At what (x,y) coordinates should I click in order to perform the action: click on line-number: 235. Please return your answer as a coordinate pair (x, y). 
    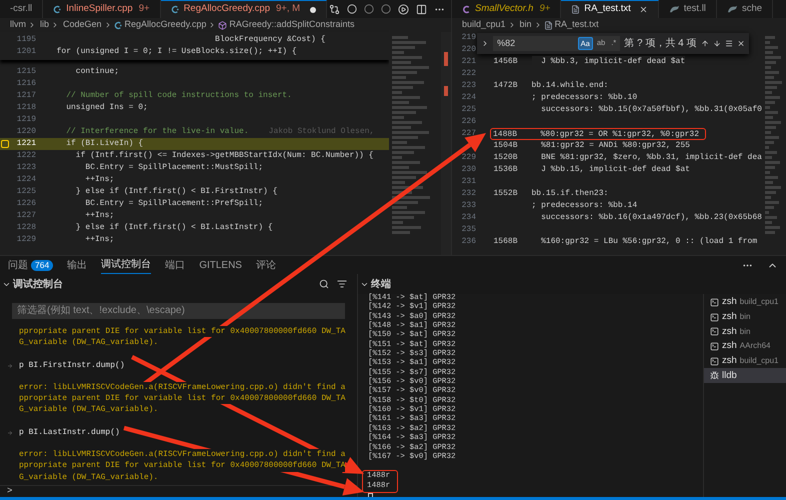
    Looking at the image, I should click on (469, 229).